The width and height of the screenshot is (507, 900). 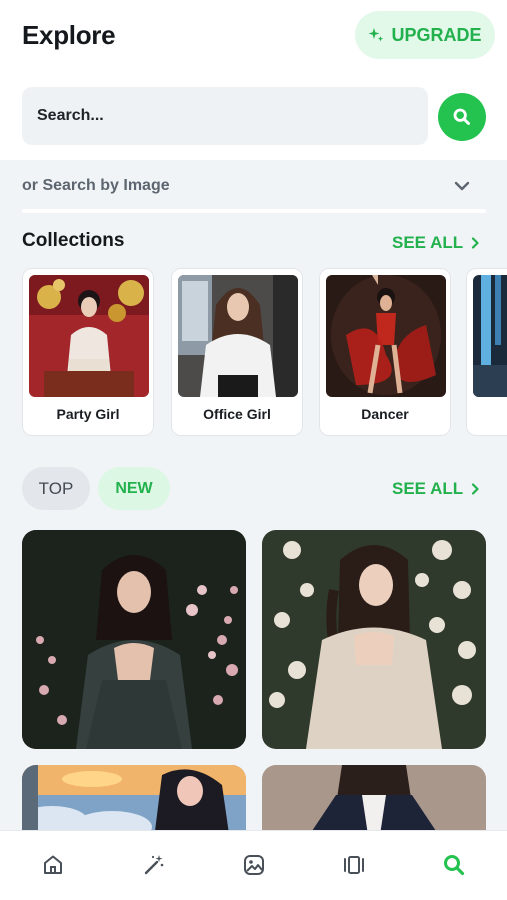 I want to click on carousel-icon, so click(x=354, y=865).